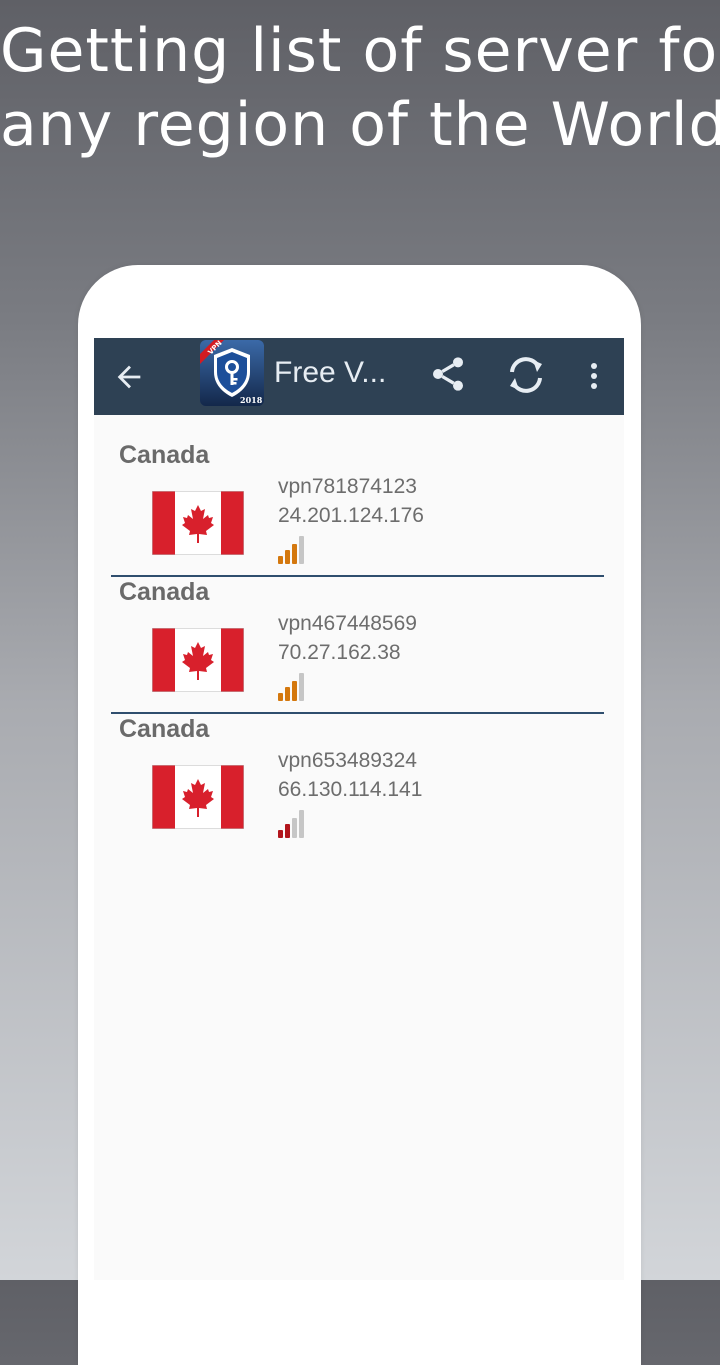 The image size is (720, 1365). I want to click on server-list-item: Canada vpn781874123 24.201.124.176, so click(359, 509).